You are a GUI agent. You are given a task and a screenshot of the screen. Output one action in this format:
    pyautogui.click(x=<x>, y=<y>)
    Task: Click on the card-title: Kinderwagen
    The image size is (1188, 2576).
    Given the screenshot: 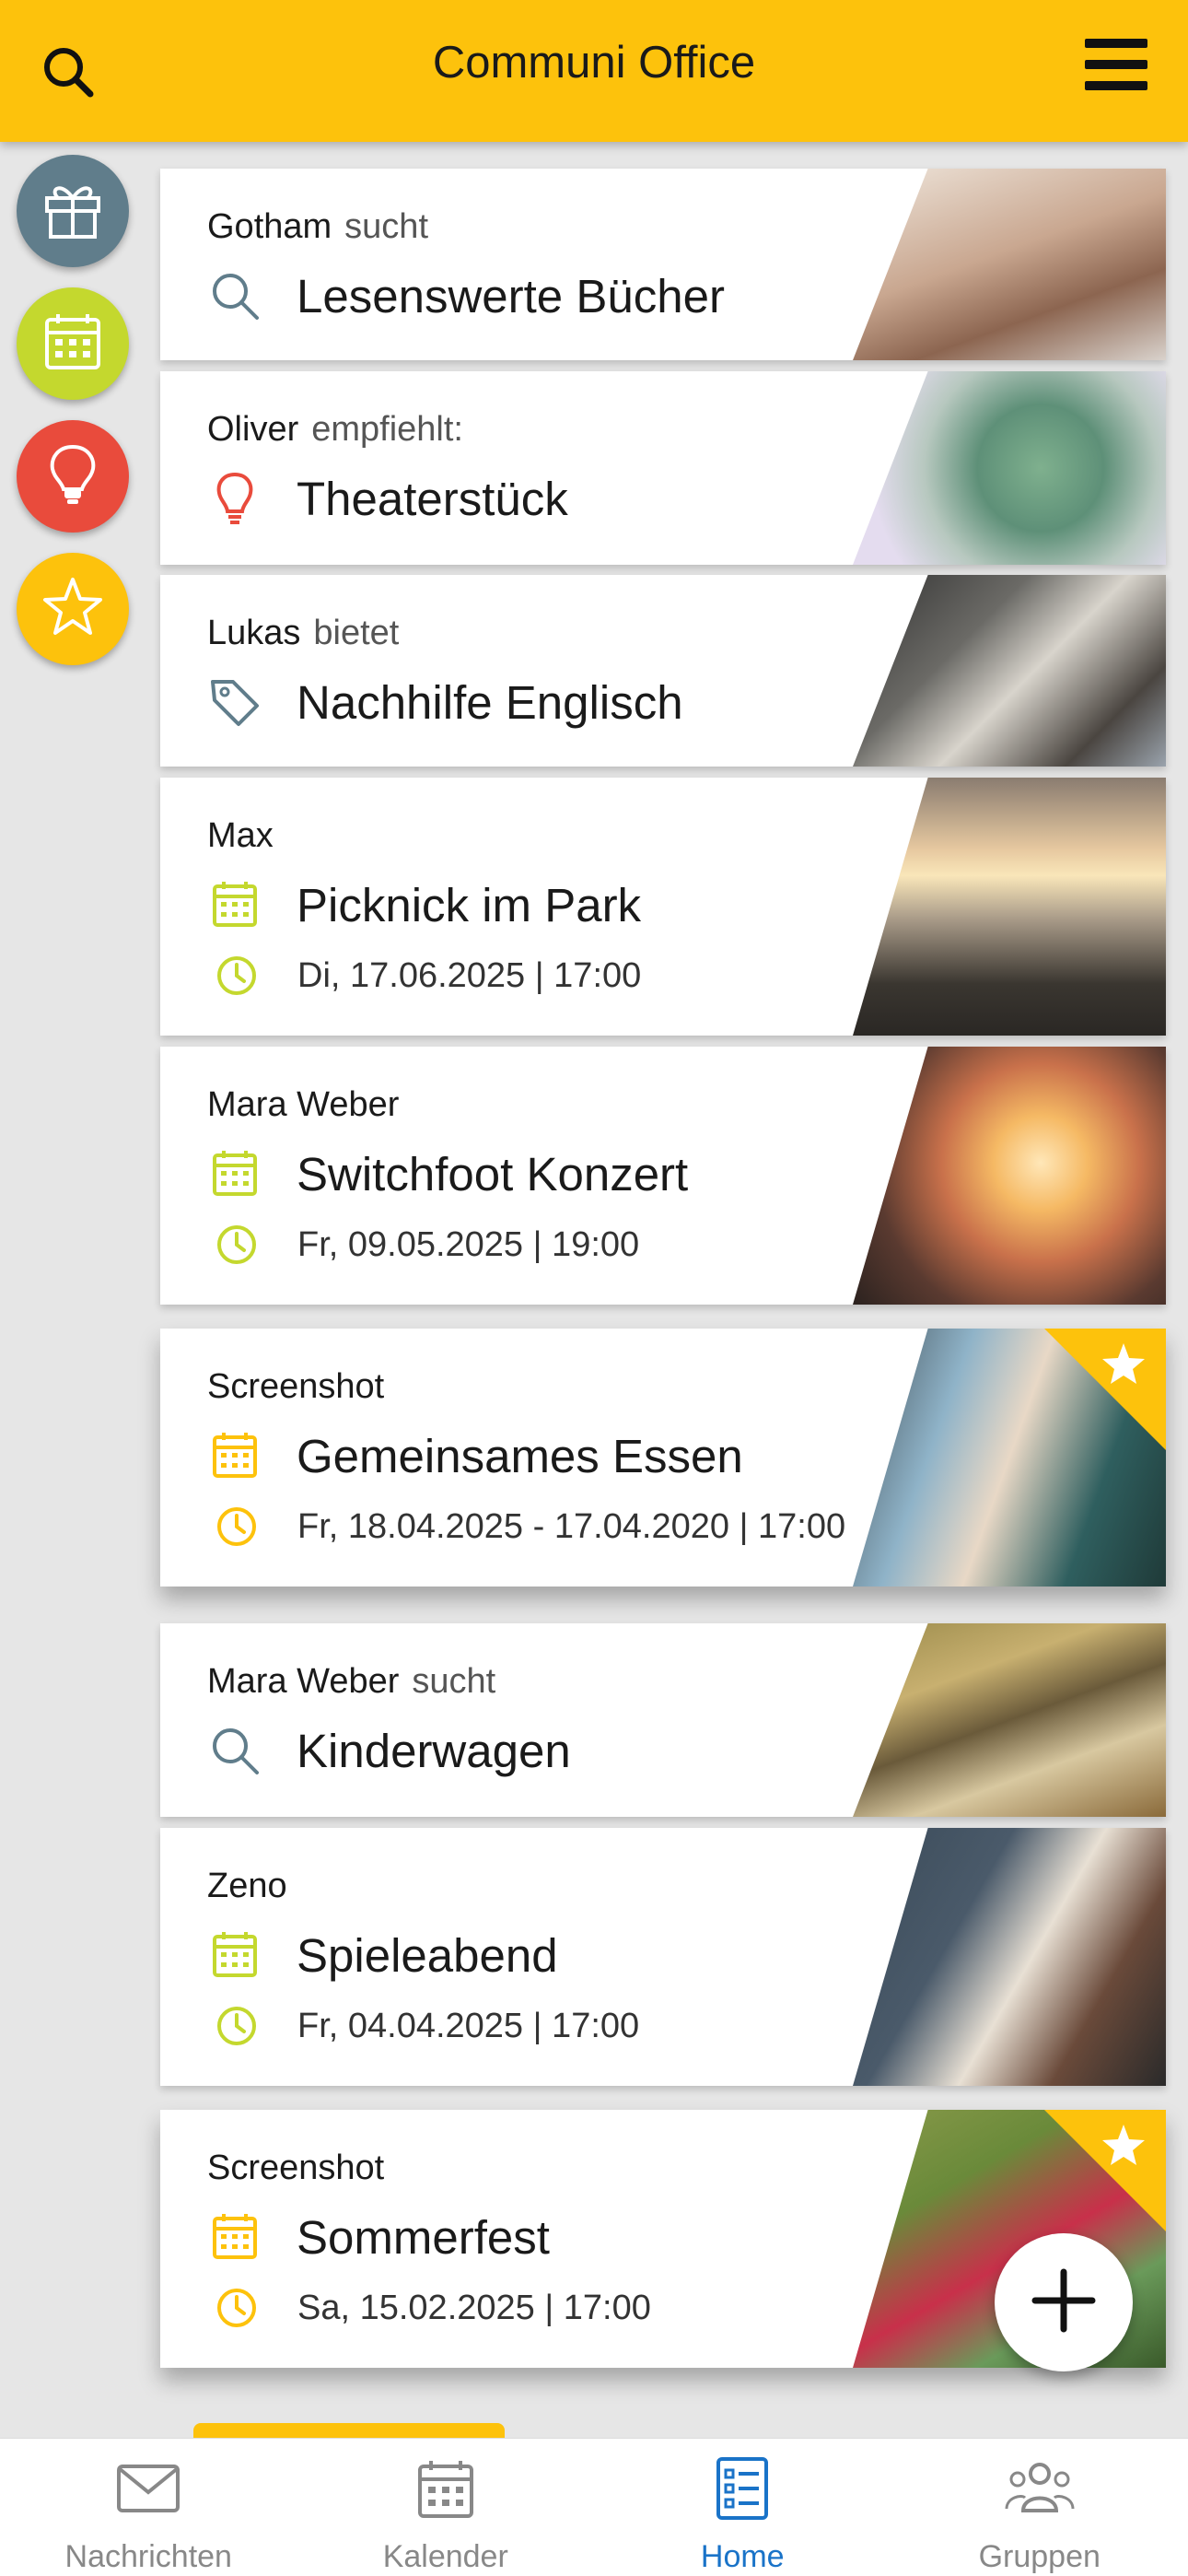 What is the action you would take?
    pyautogui.click(x=434, y=1750)
    